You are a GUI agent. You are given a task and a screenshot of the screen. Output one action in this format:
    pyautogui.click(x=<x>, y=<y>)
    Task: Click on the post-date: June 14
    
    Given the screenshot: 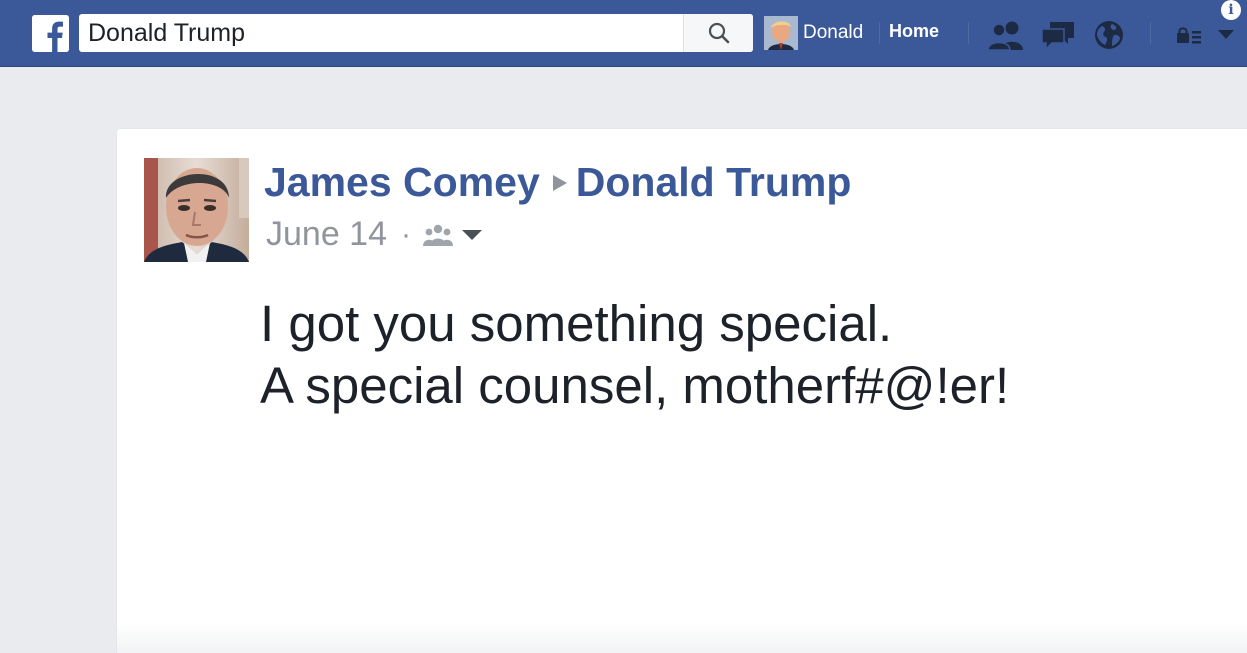 What is the action you would take?
    pyautogui.click(x=326, y=234)
    